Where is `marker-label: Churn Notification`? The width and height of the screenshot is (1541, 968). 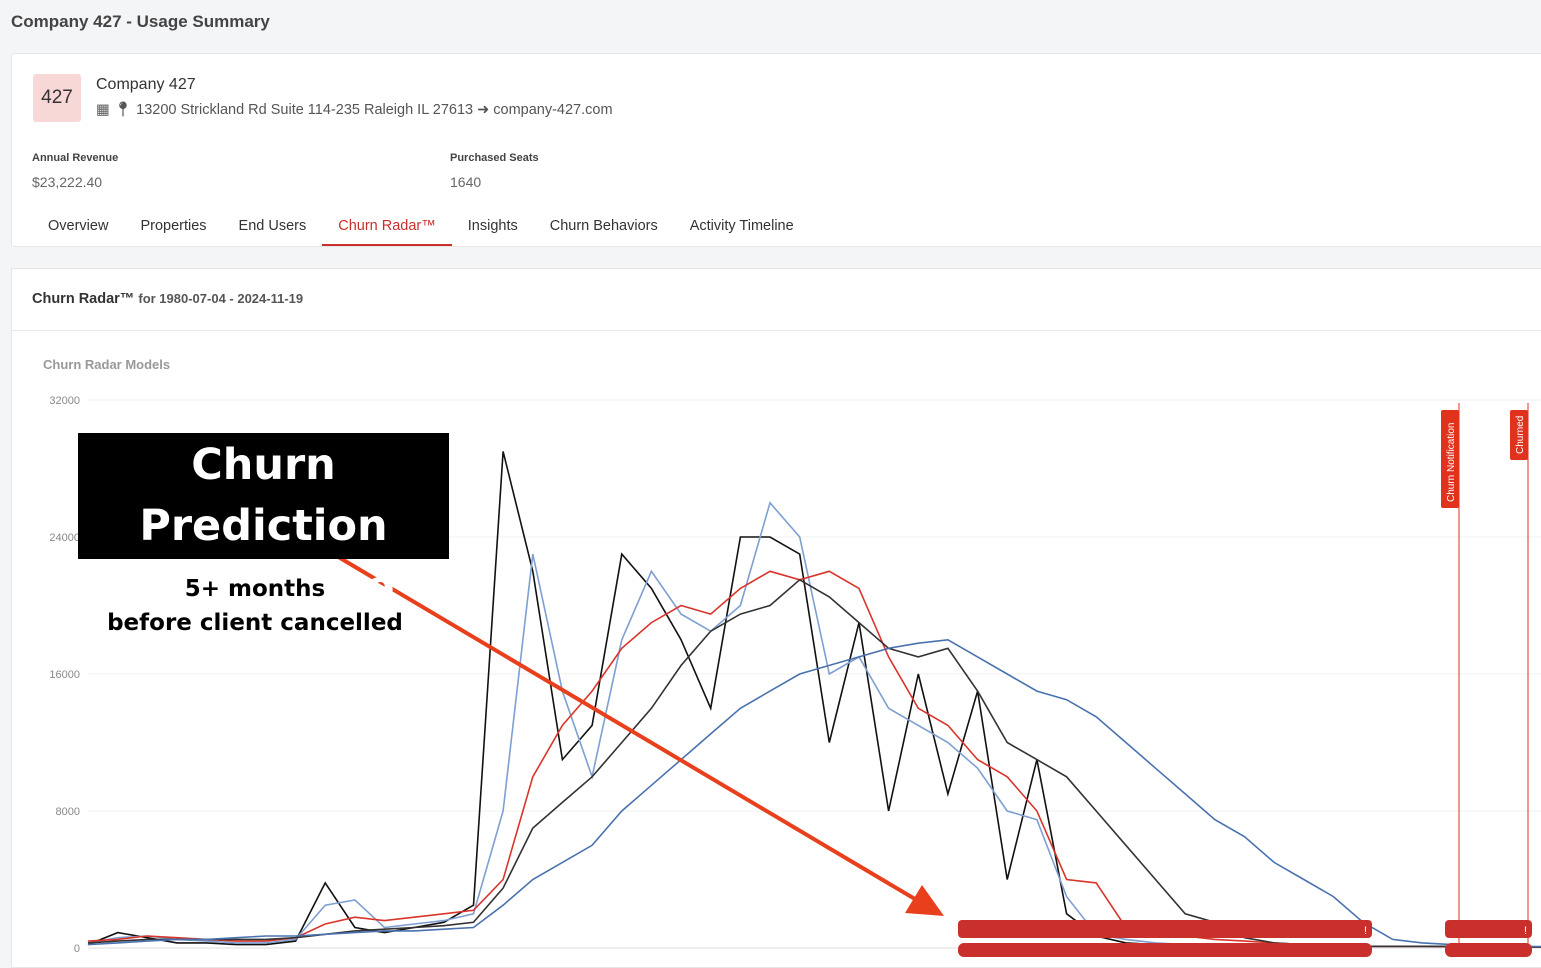 marker-label: Churn Notification is located at coordinates (1451, 462).